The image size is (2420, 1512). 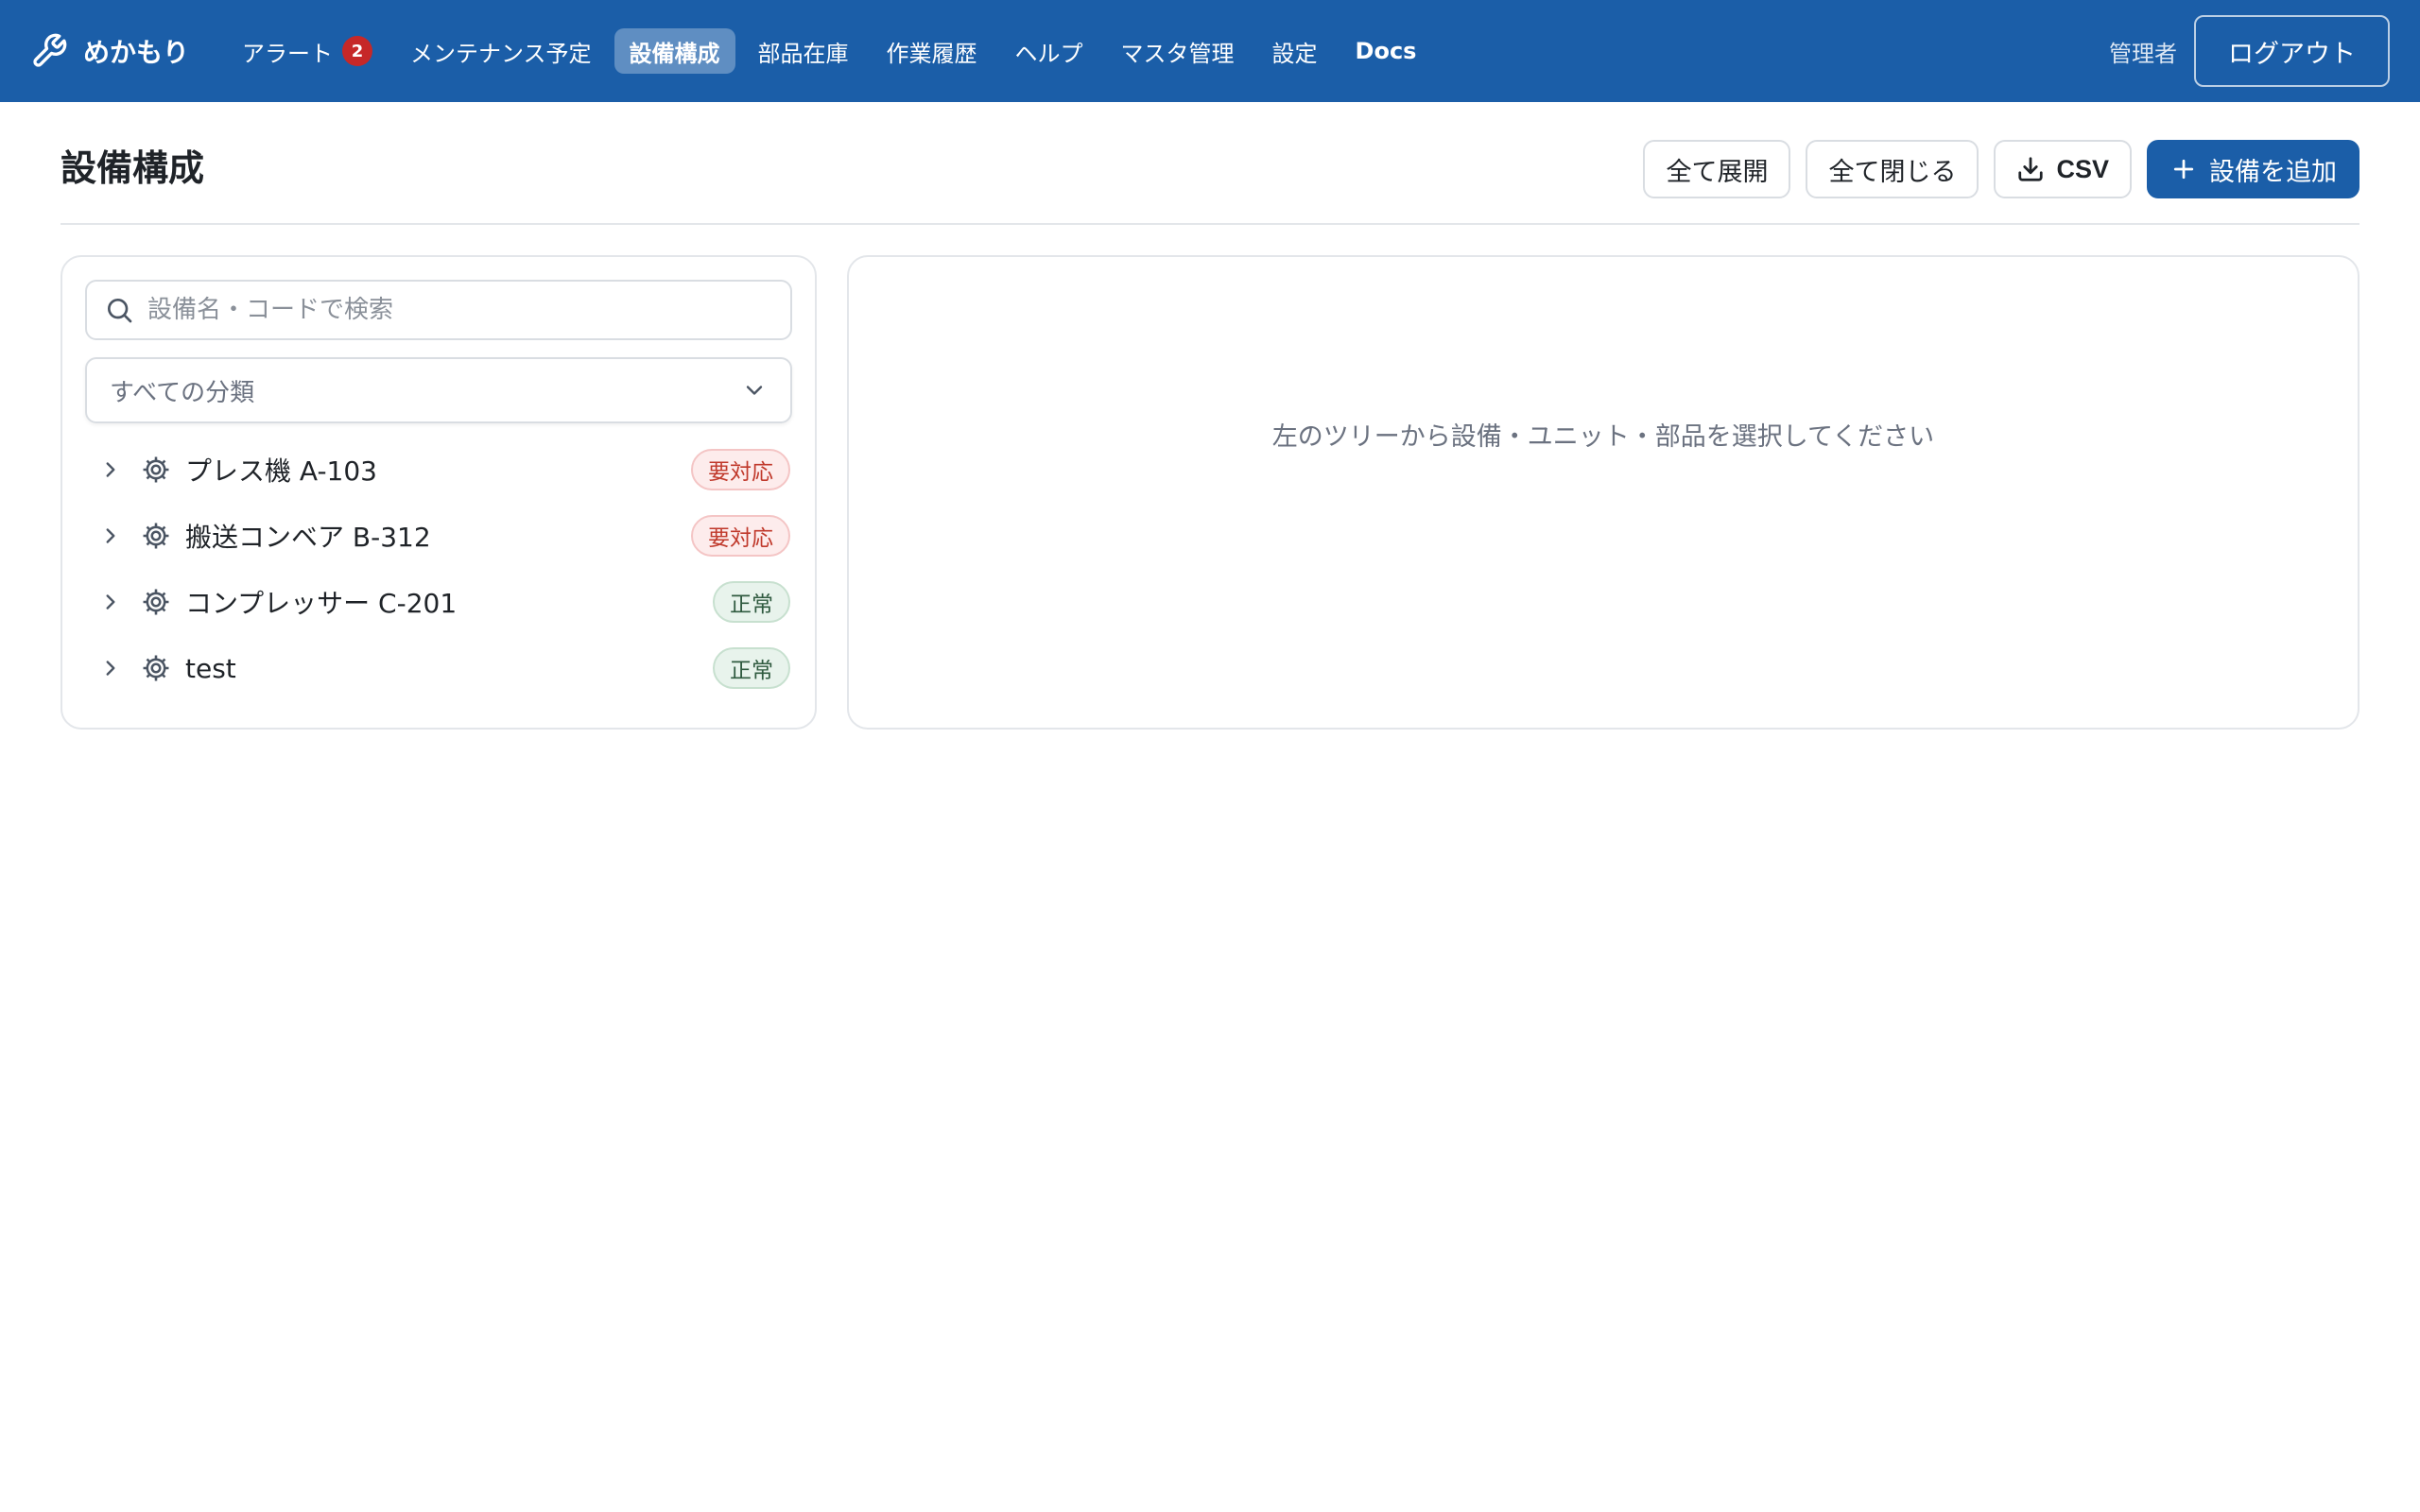 I want to click on tree-node-label: コンプレッサー C-201, so click(x=321, y=603).